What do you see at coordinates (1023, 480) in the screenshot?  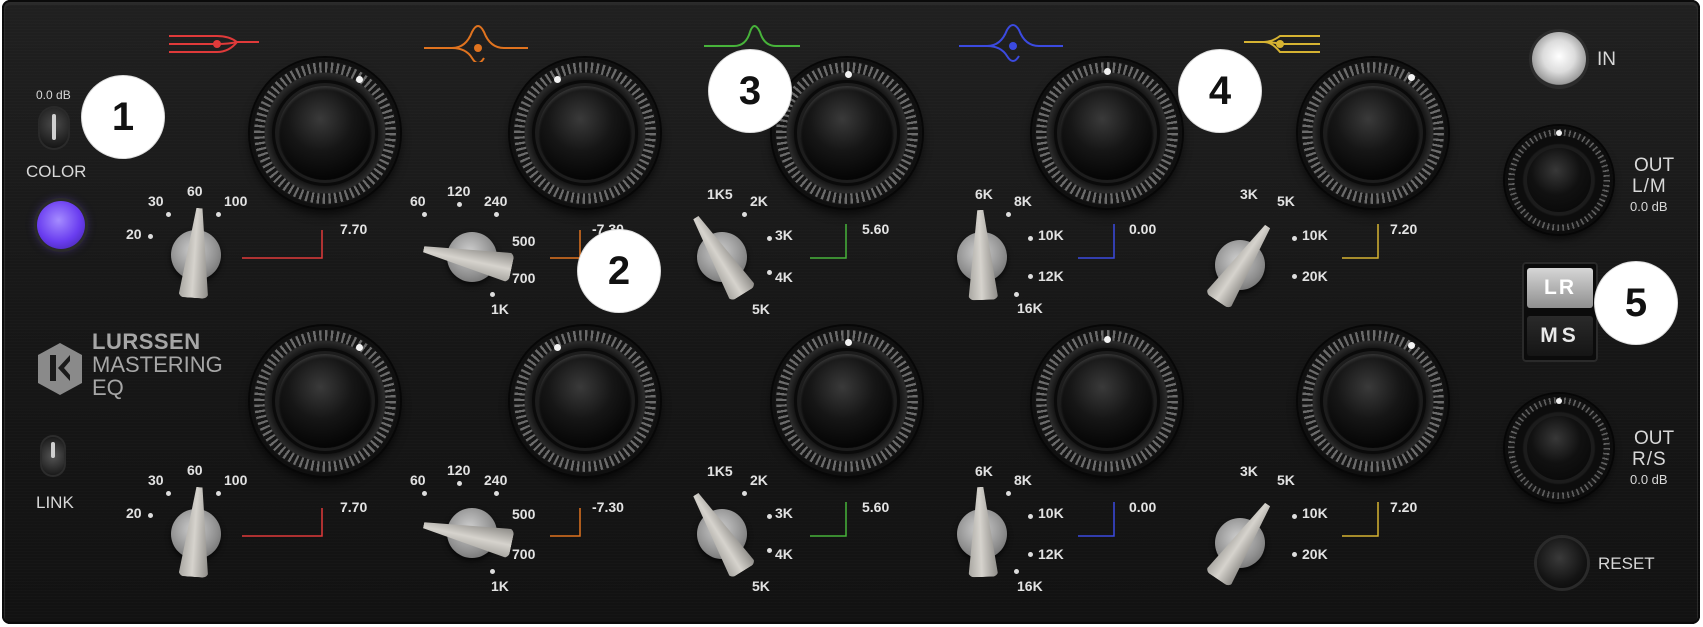 I see `band4-bottom-tick: 8K` at bounding box center [1023, 480].